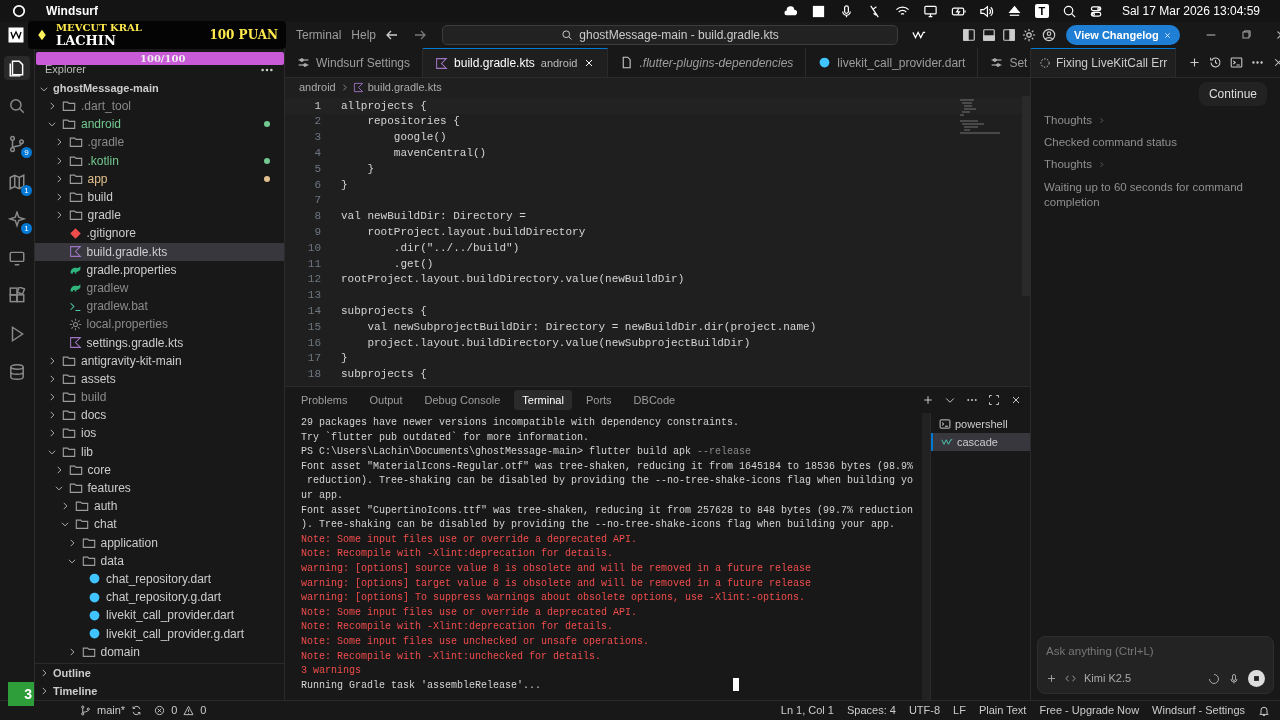 This screenshot has width=1280, height=720. What do you see at coordinates (159, 251) in the screenshot?
I see `tree-item: build.gradle.kts` at bounding box center [159, 251].